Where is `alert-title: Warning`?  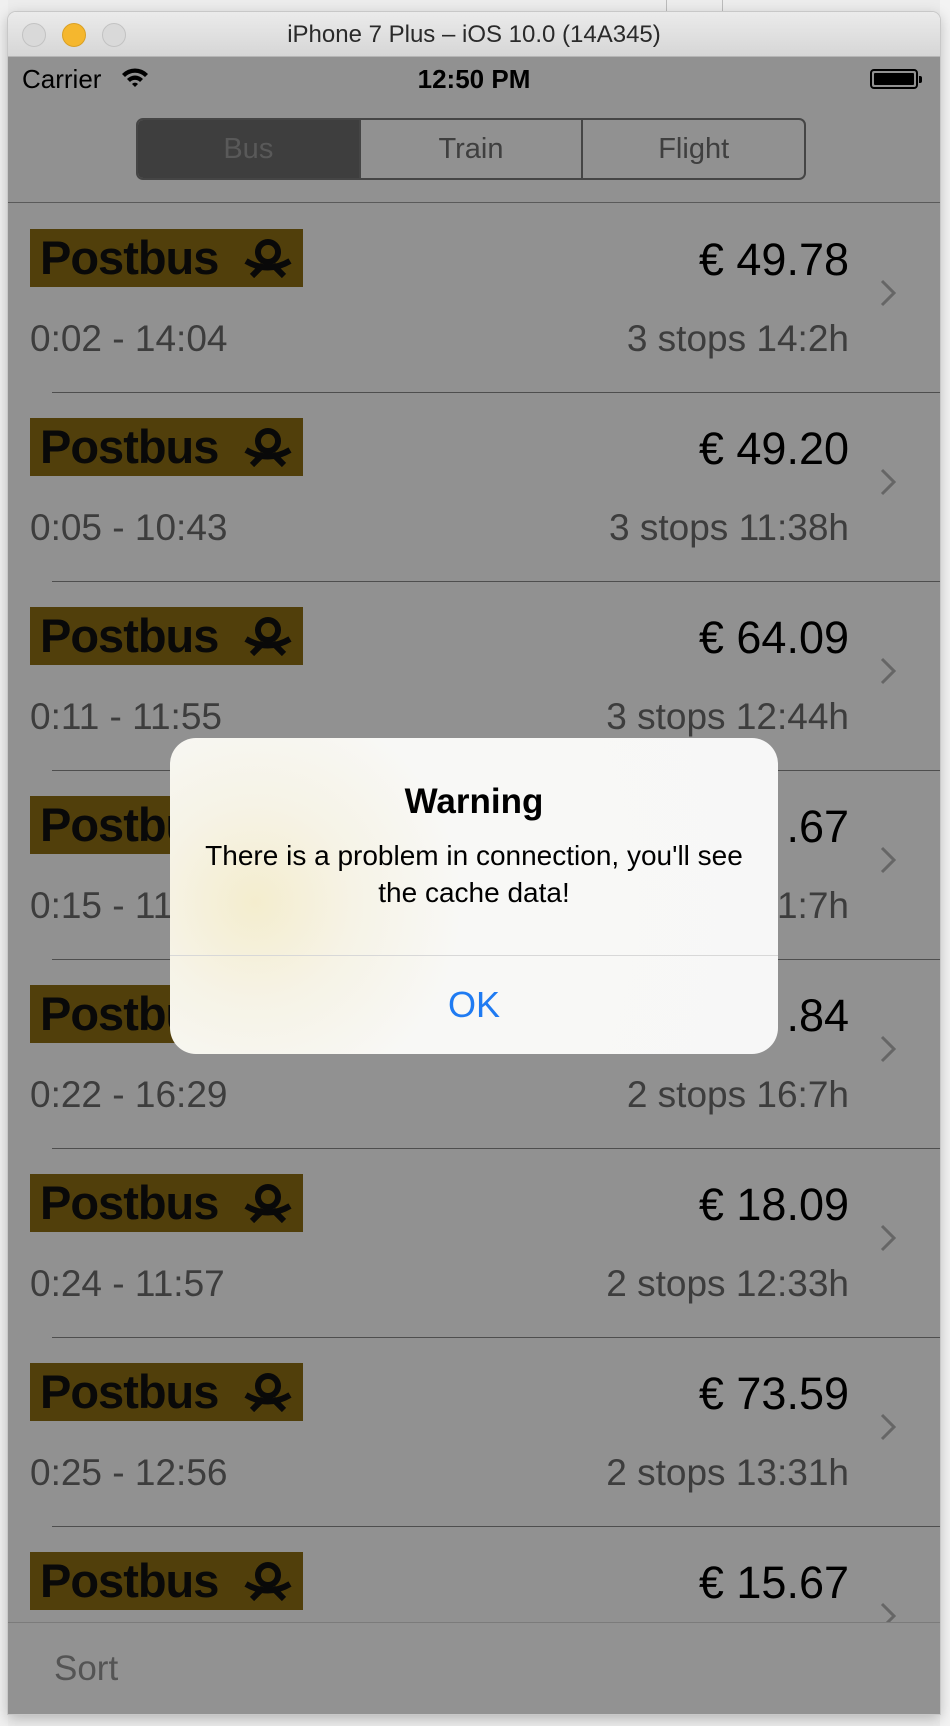
alert-title: Warning is located at coordinates (474, 801).